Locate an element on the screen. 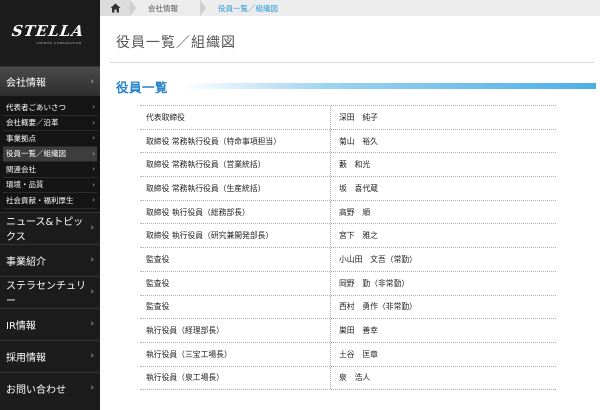  page-title: 役員一覧／組織図 is located at coordinates (176, 43).